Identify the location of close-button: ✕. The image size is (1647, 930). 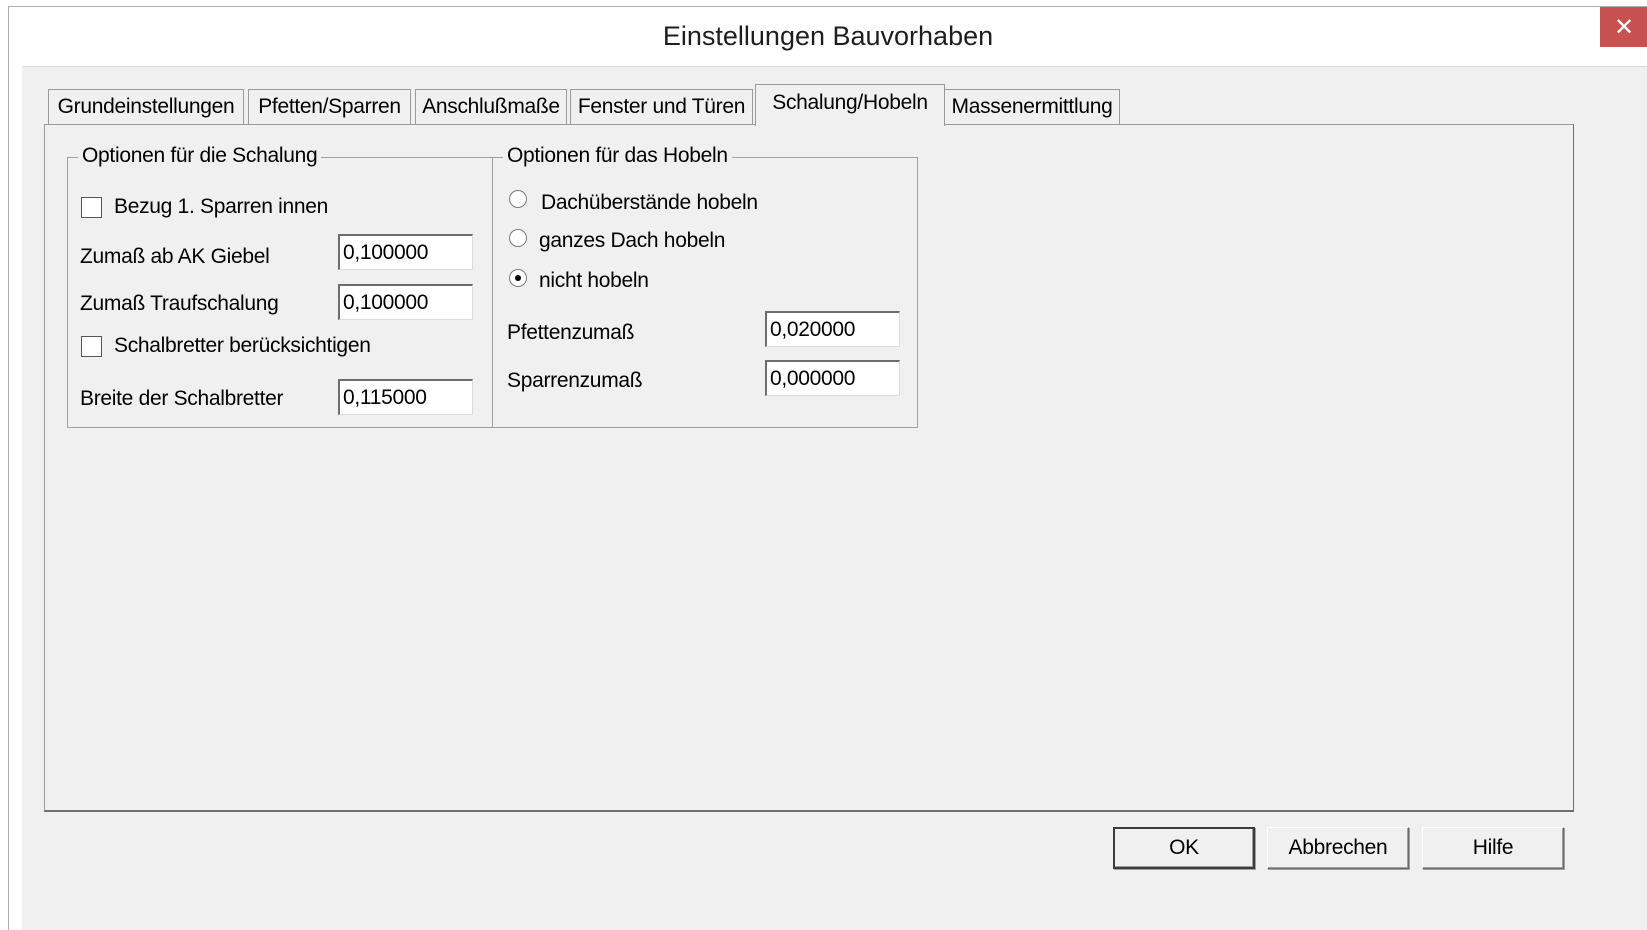
(1623, 27).